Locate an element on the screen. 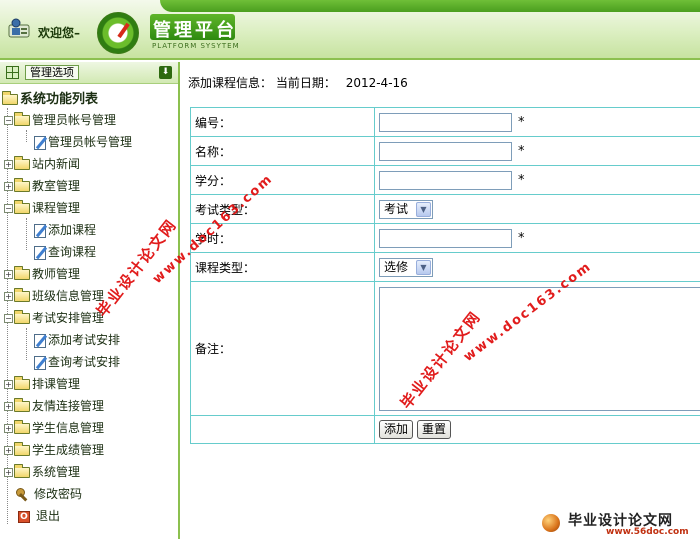  tree-item-admin-account: 管理员帐号管理 is located at coordinates (83, 142).